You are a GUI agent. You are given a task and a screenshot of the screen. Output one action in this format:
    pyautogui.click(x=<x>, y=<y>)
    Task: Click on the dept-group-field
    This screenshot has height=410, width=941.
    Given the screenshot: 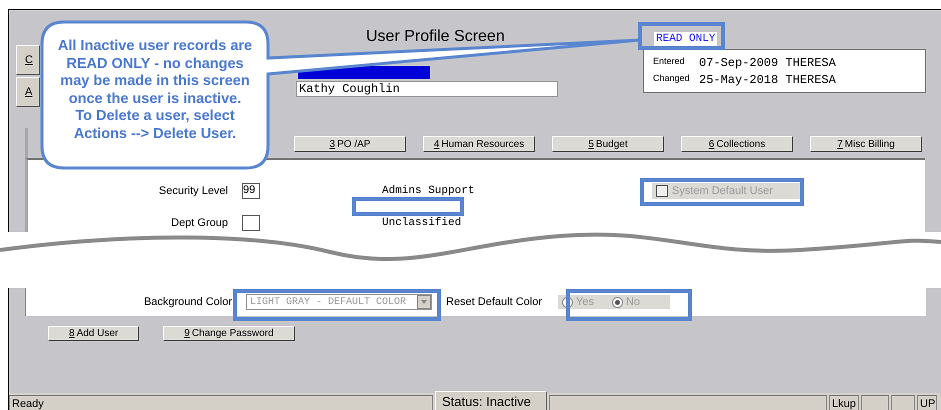 What is the action you would take?
    pyautogui.click(x=251, y=223)
    